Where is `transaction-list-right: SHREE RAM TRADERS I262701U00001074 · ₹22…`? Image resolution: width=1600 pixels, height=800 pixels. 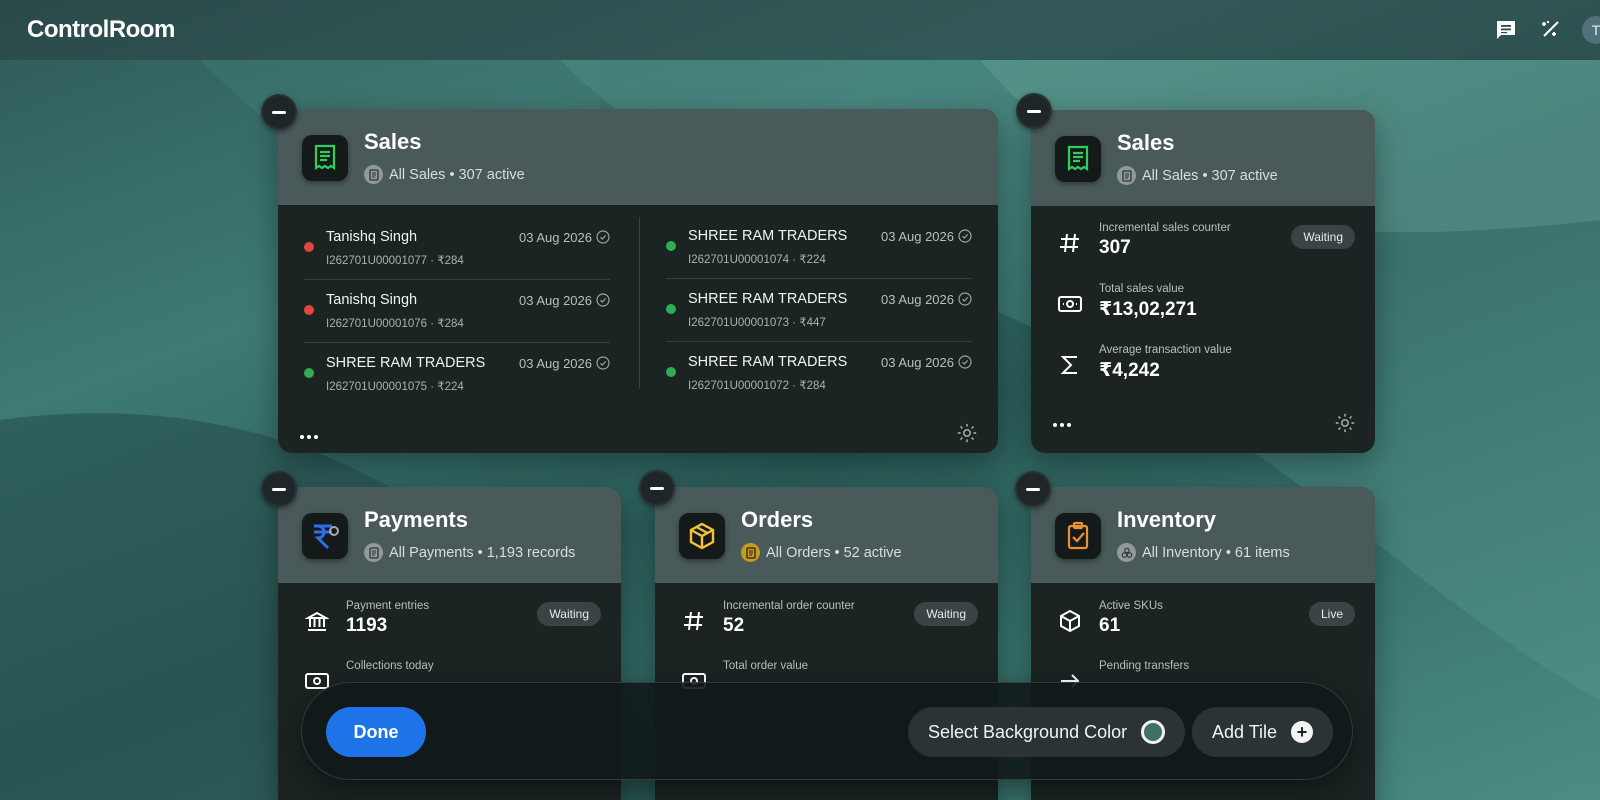
transaction-list-right: SHREE RAM TRADERS I262701U00001074 · ₹22… is located at coordinates (819, 310).